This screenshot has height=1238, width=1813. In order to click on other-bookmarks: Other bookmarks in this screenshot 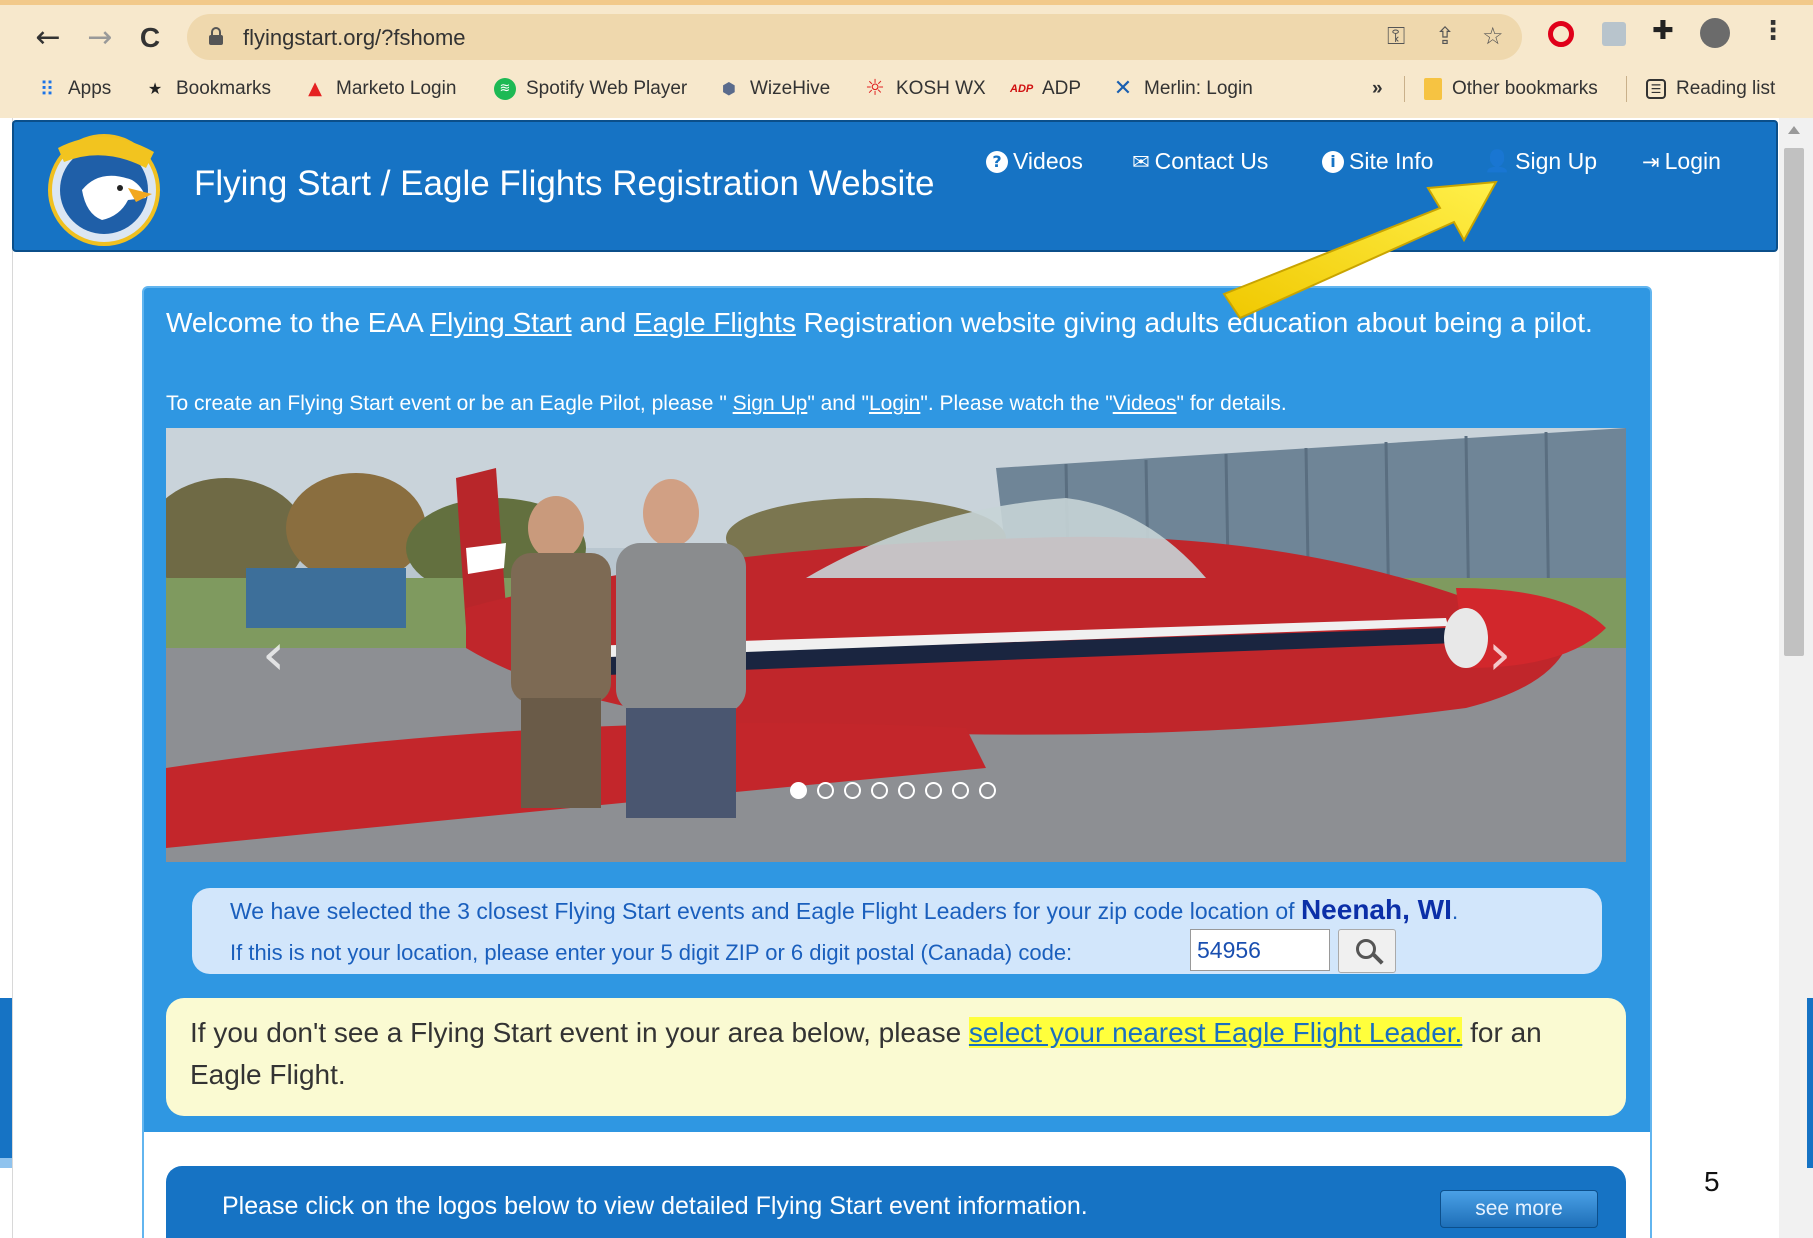, I will do `click(1511, 89)`.